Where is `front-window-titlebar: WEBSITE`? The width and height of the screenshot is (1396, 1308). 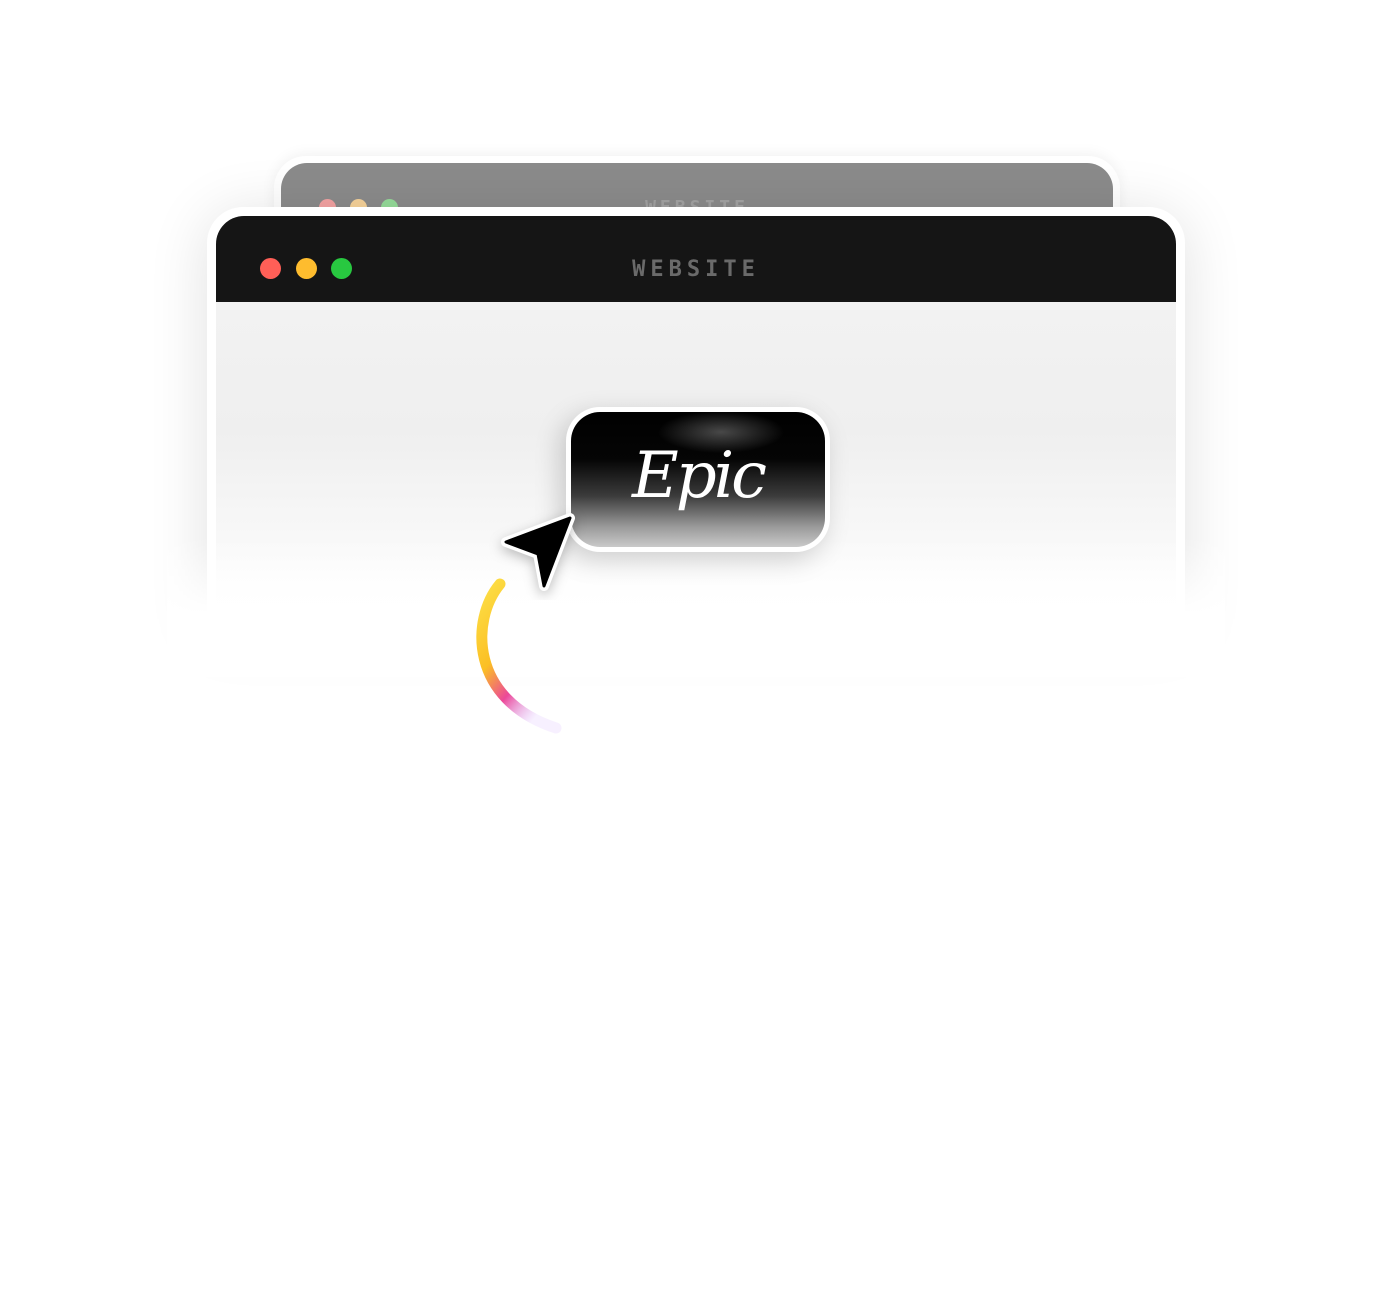
front-window-titlebar: WEBSITE is located at coordinates (696, 259).